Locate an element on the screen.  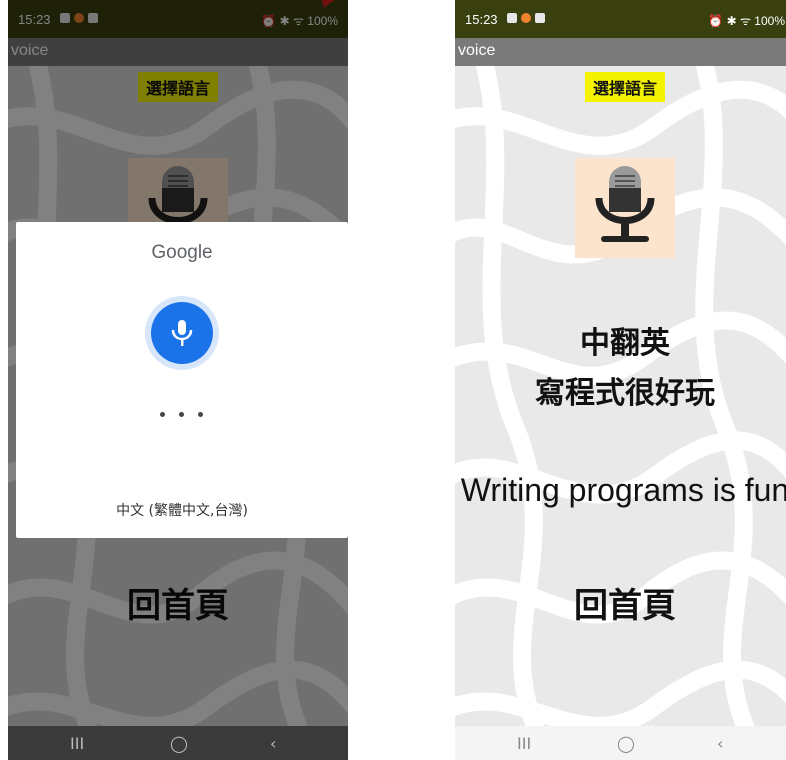
microphone-button is located at coordinates (625, 208).